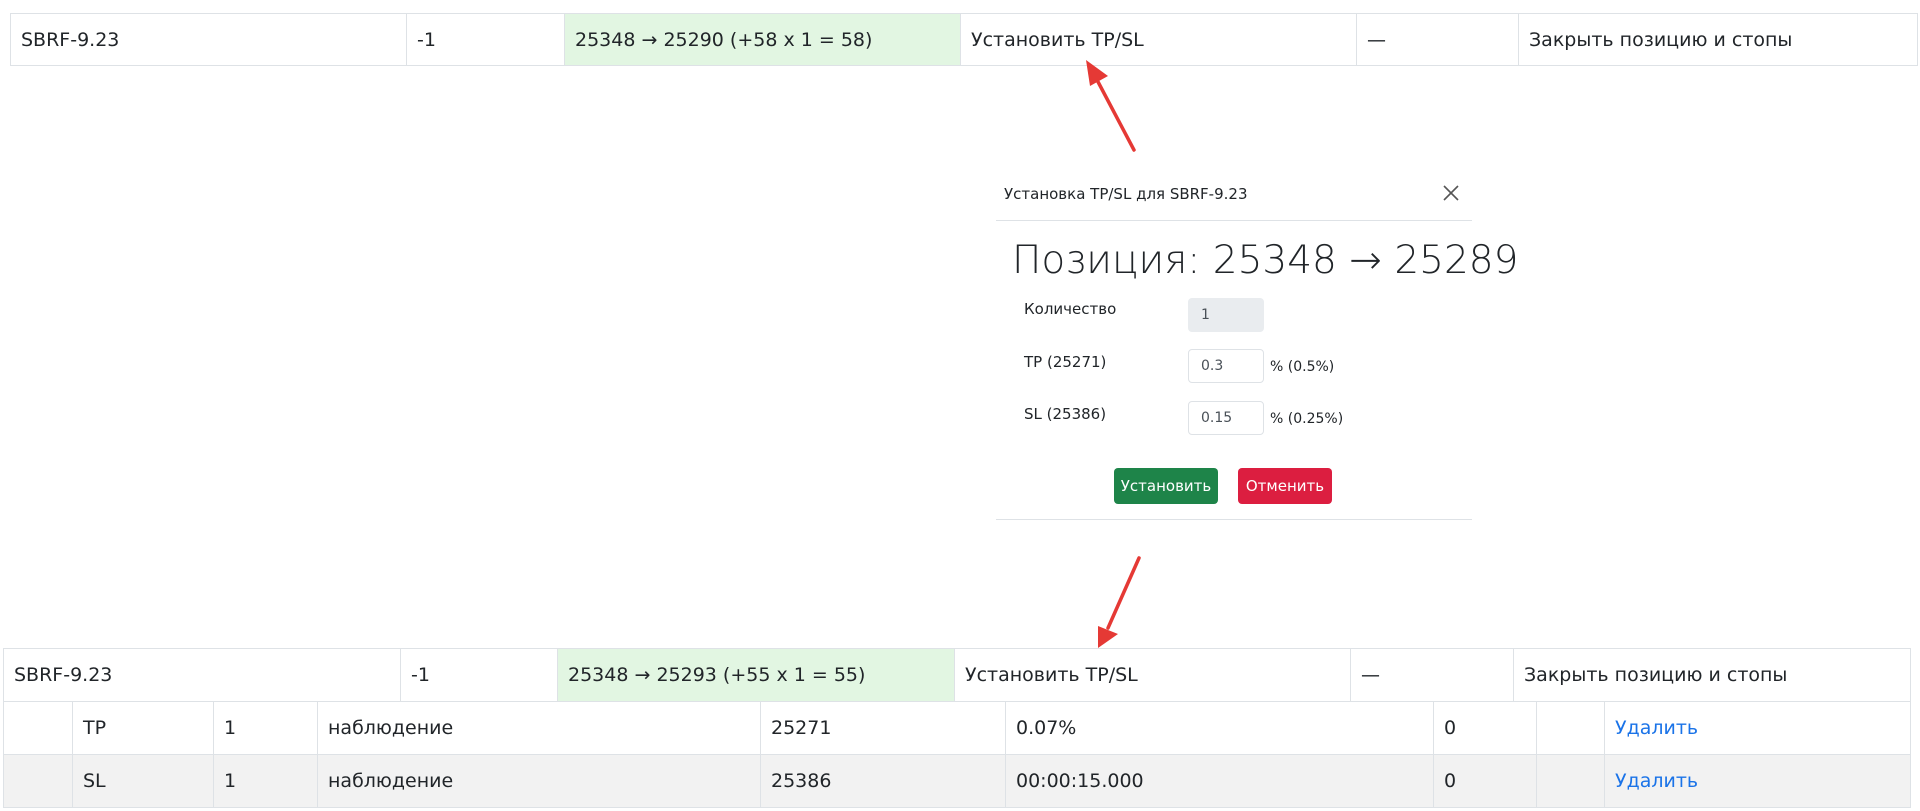  What do you see at coordinates (883, 728) in the screenshot?
I see `order-price: 25271` at bounding box center [883, 728].